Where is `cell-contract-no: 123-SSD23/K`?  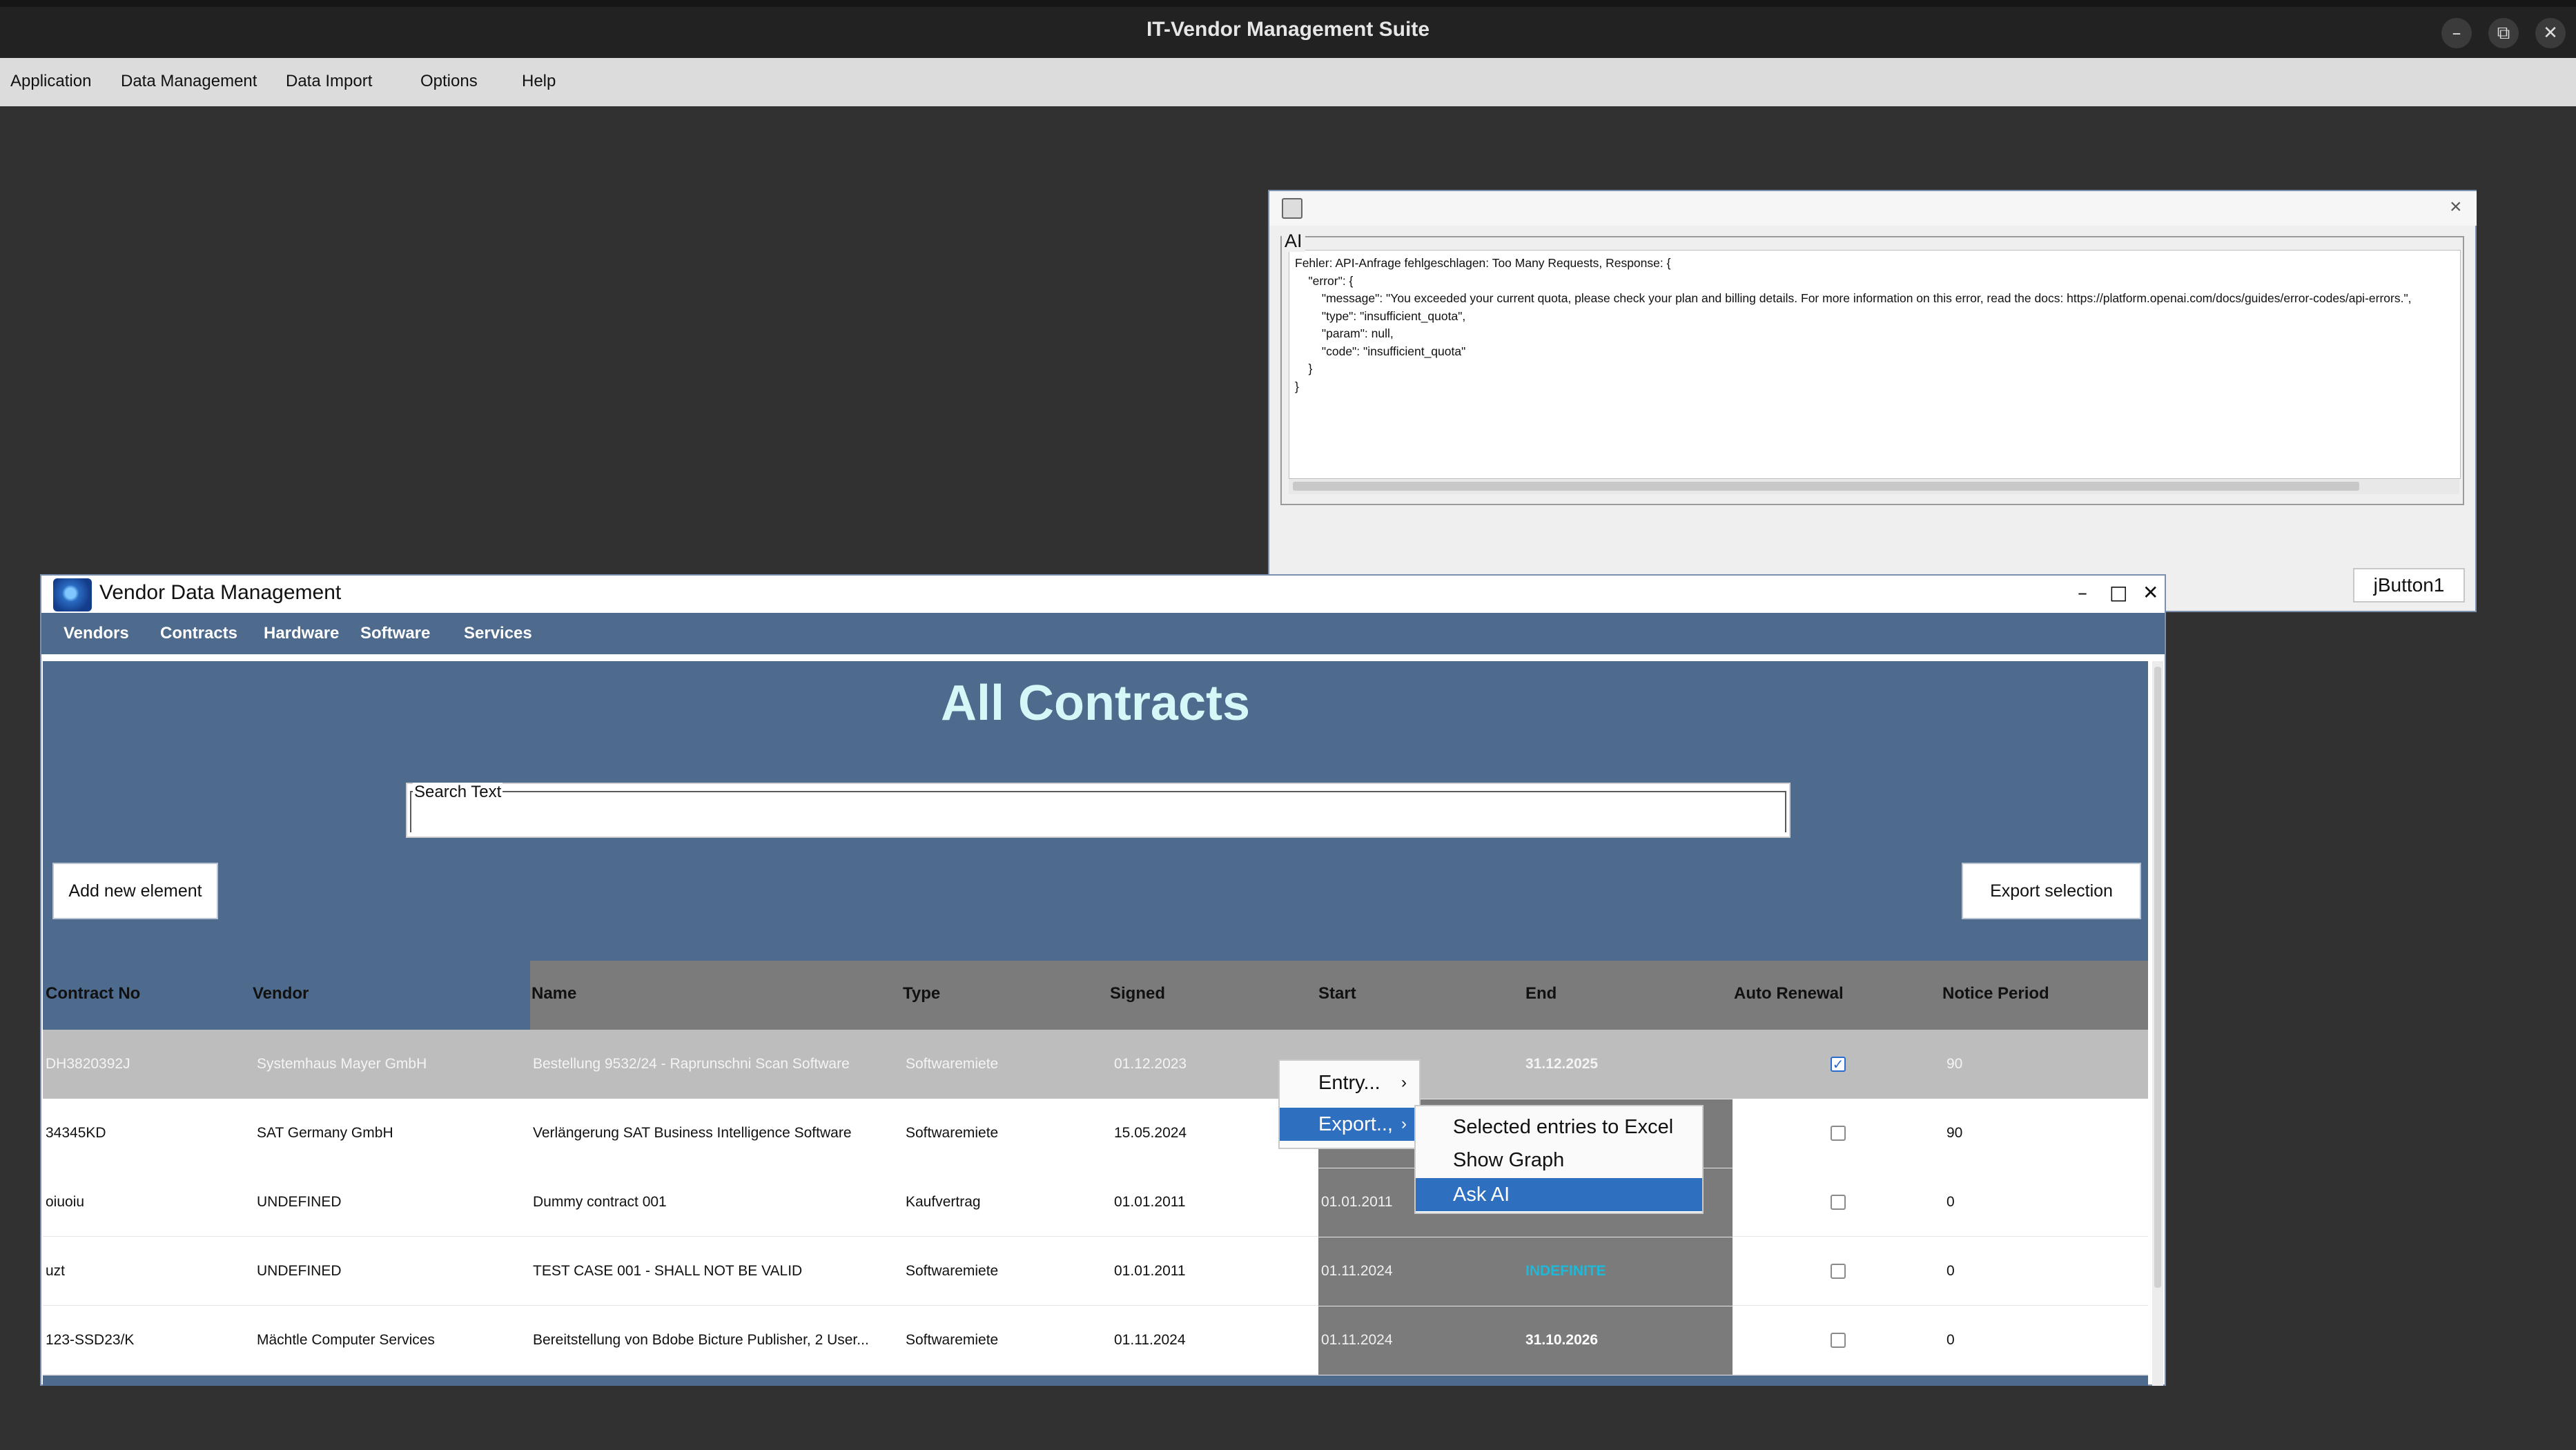
cell-contract-no: 123-SSD23/K is located at coordinates (90, 1340).